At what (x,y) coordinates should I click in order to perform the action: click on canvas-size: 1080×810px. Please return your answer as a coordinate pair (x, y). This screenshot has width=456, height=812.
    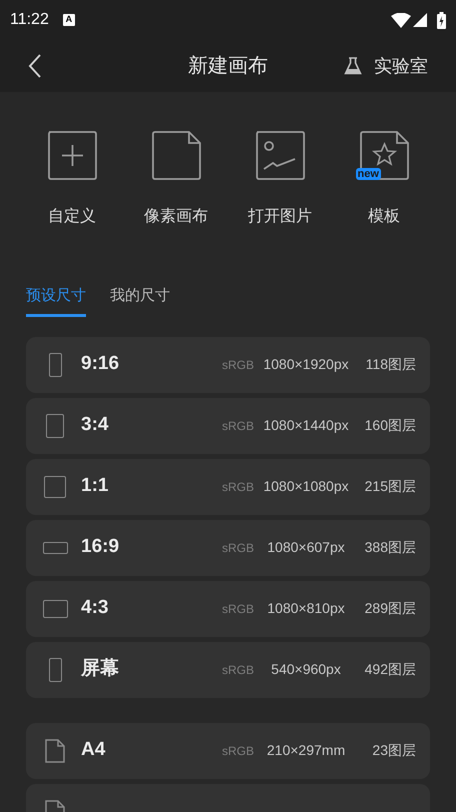
    Looking at the image, I should click on (306, 608).